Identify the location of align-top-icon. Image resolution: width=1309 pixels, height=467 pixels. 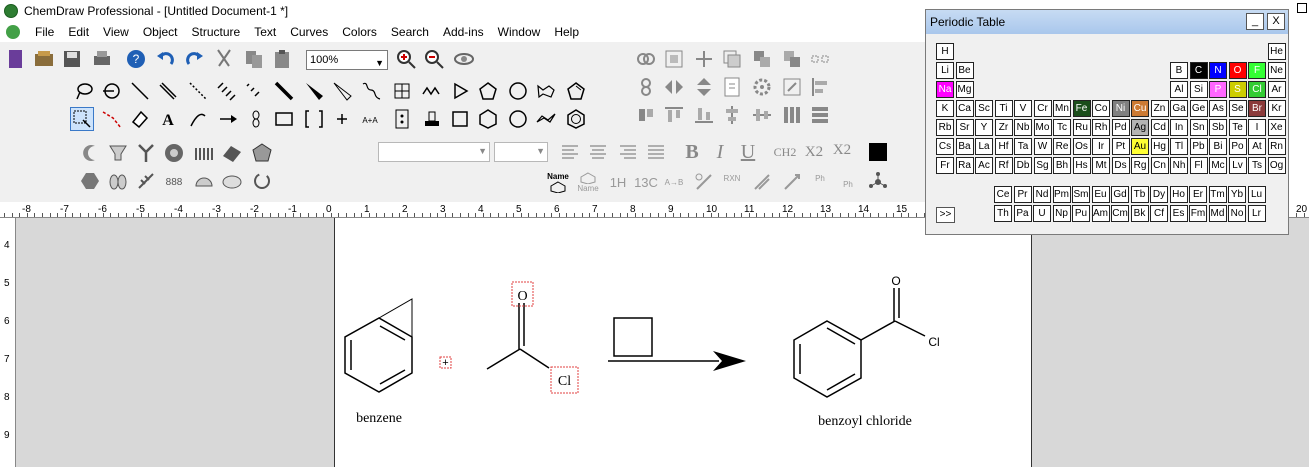
(646, 115).